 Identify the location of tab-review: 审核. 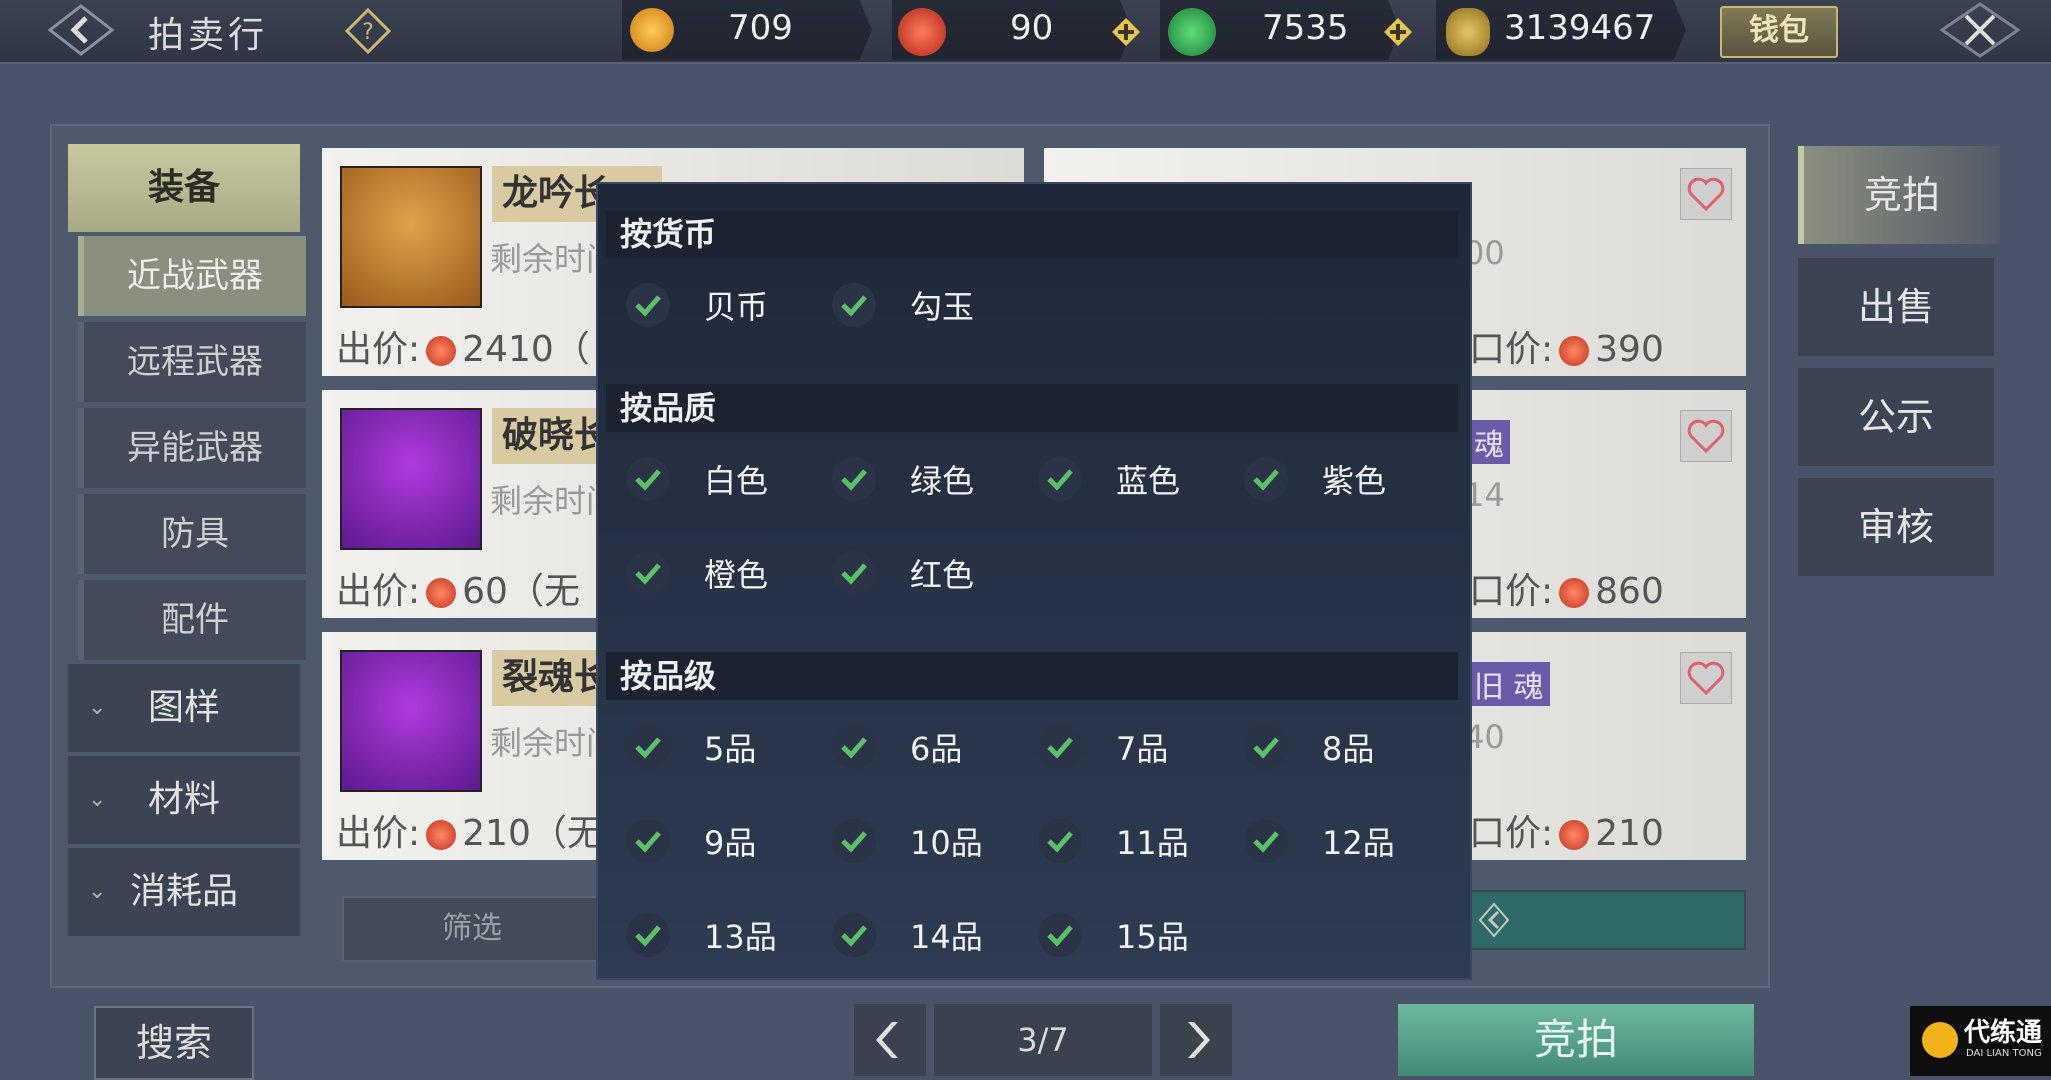
(1896, 527).